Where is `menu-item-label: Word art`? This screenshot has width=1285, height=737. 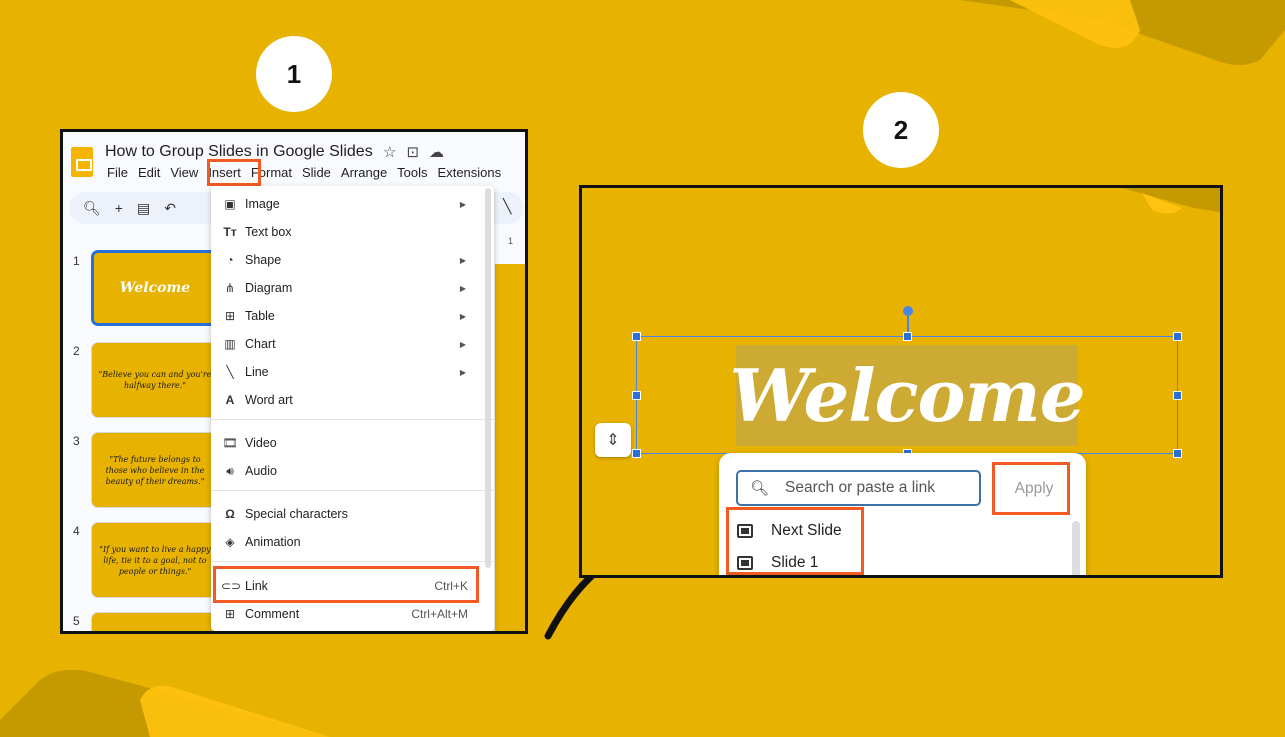
menu-item-label: Word art is located at coordinates (269, 400).